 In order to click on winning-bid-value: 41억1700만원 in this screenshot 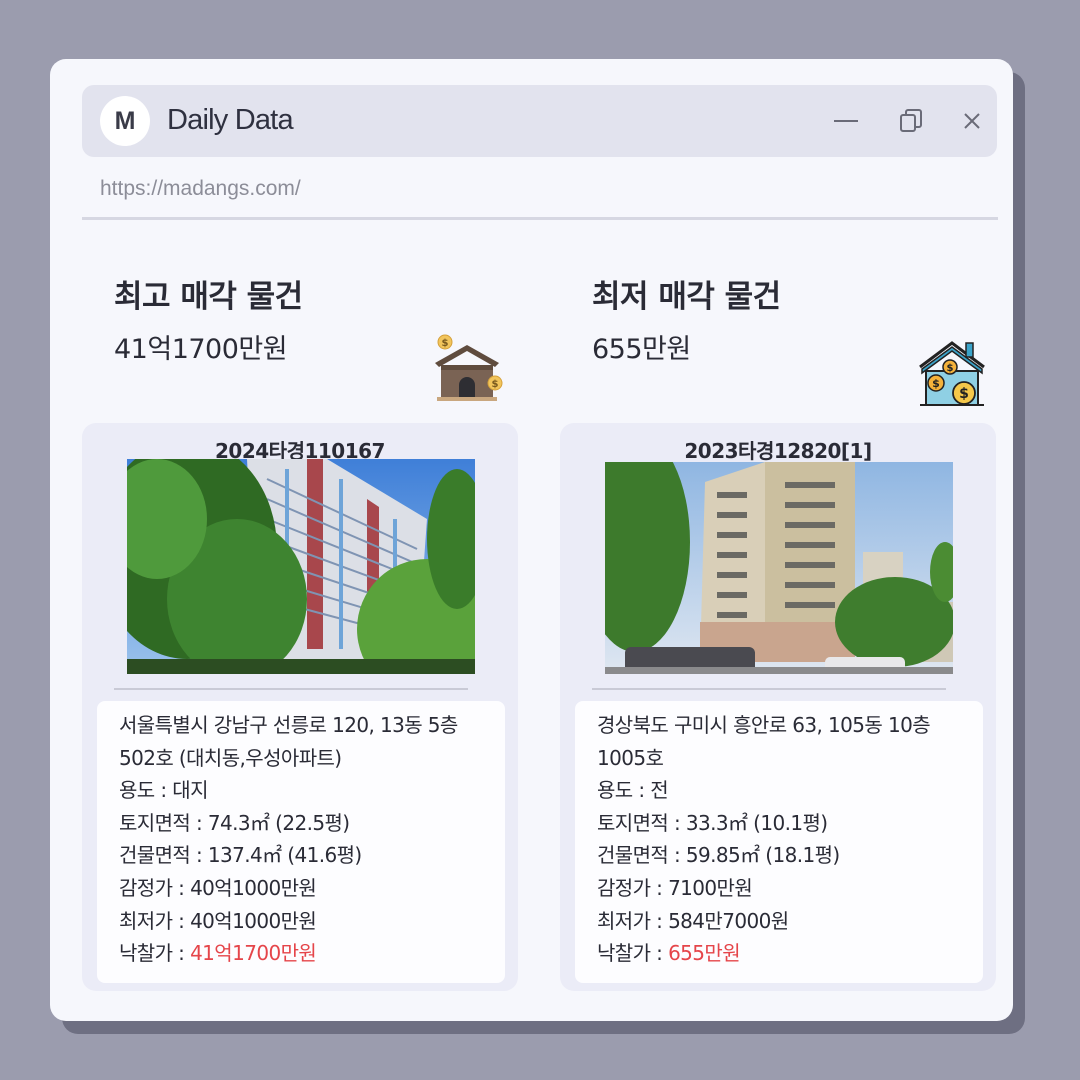, I will do `click(253, 953)`.